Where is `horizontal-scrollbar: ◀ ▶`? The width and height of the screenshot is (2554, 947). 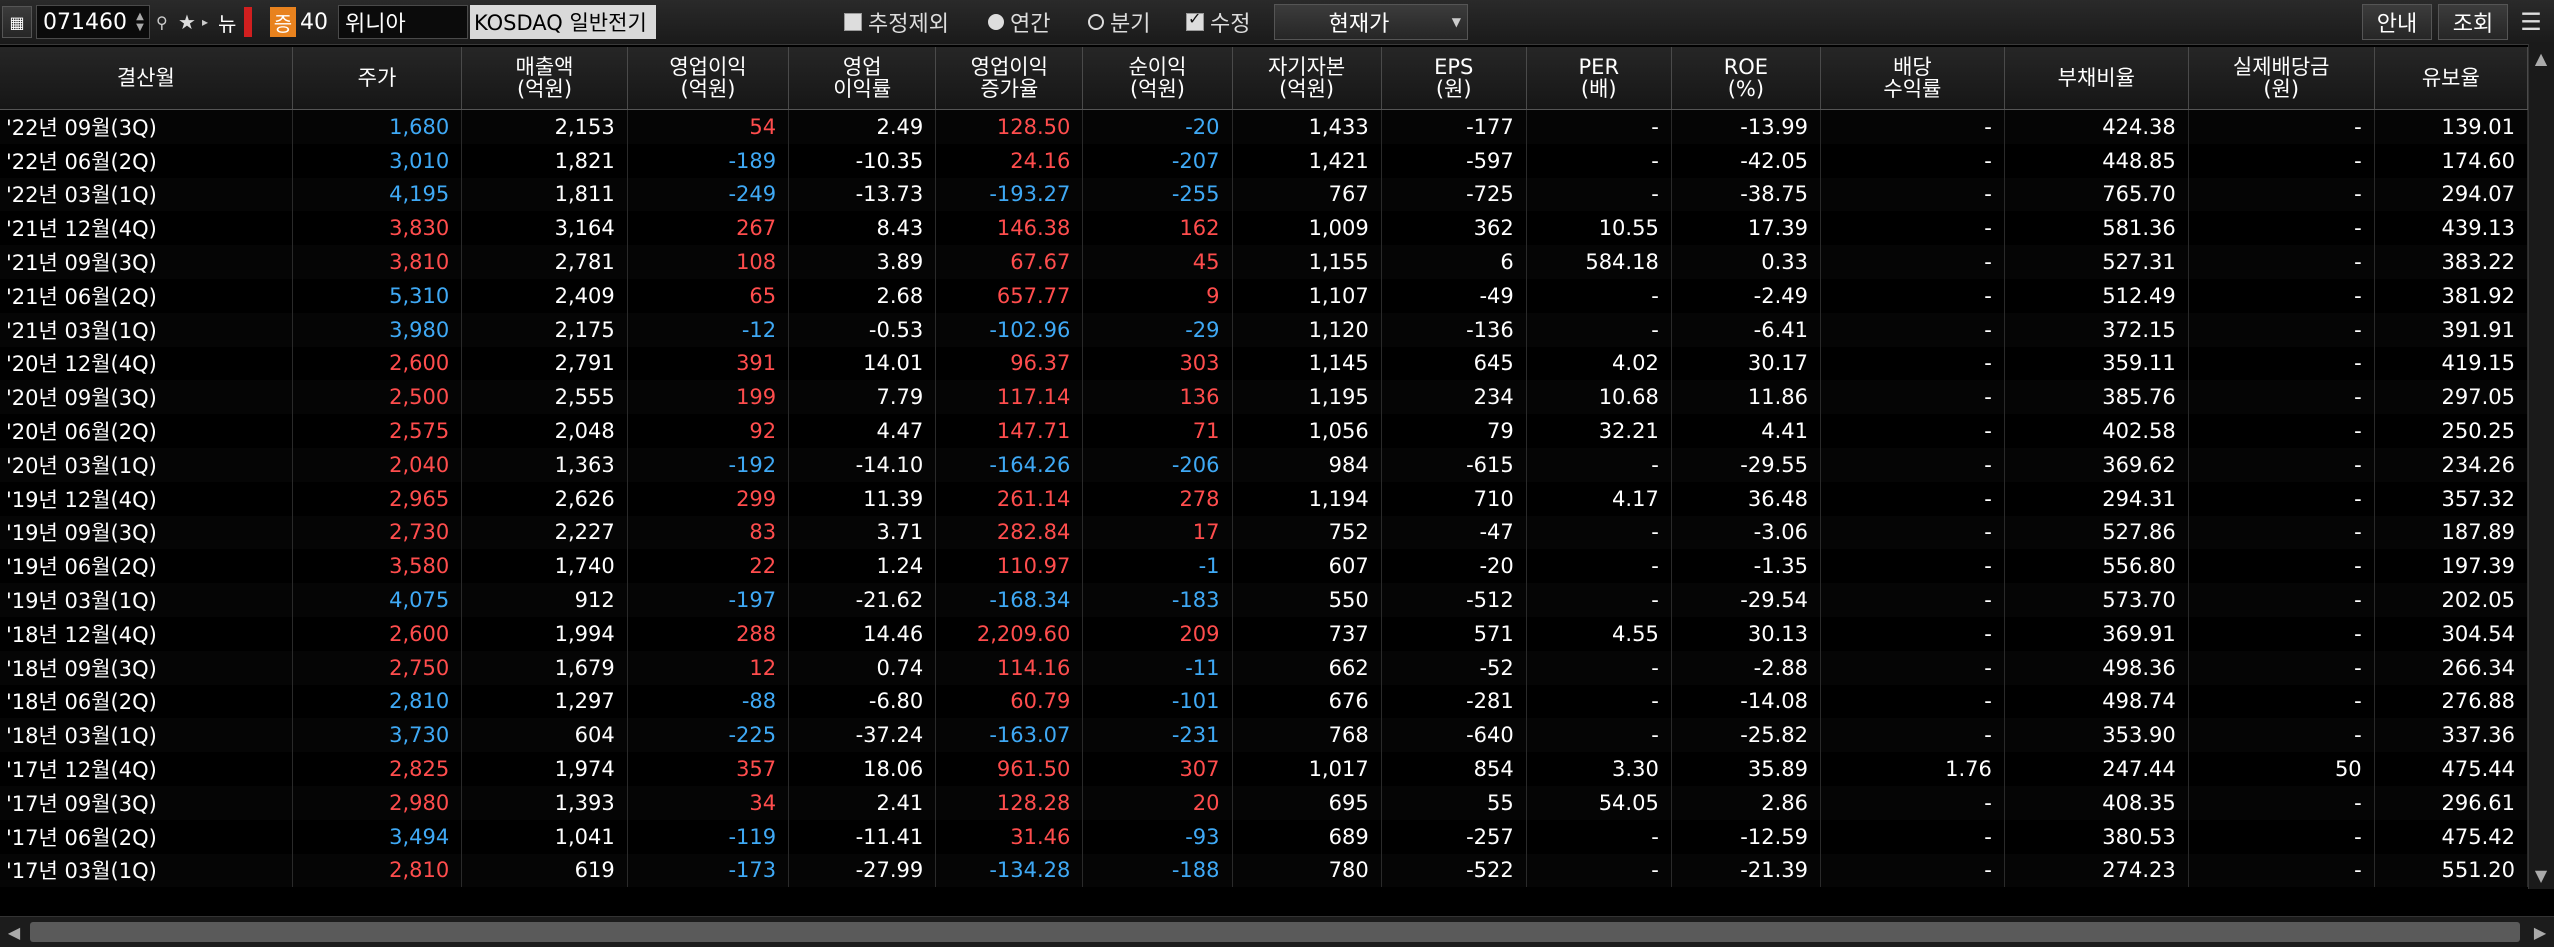
horizontal-scrollbar: ◀ ▶ is located at coordinates (1277, 931).